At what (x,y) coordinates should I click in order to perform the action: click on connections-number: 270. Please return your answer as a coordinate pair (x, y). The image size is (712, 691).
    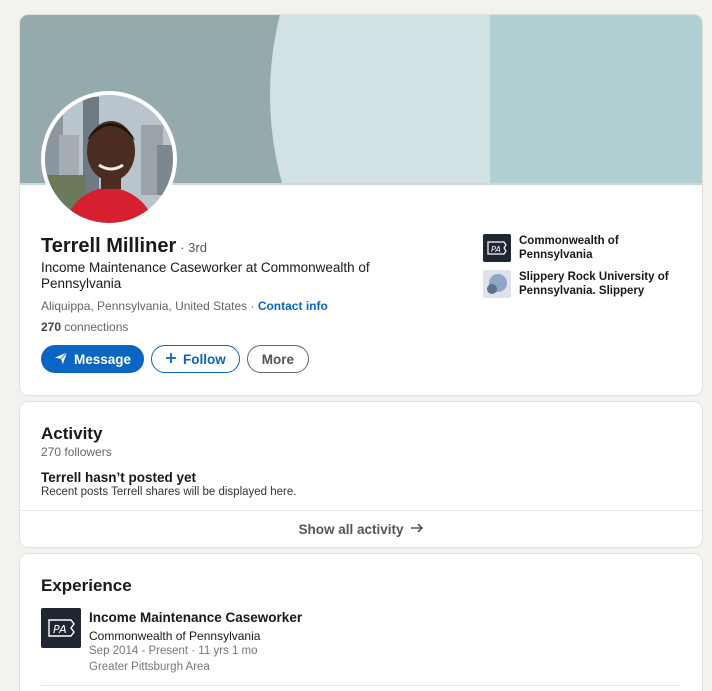
    Looking at the image, I should click on (51, 327).